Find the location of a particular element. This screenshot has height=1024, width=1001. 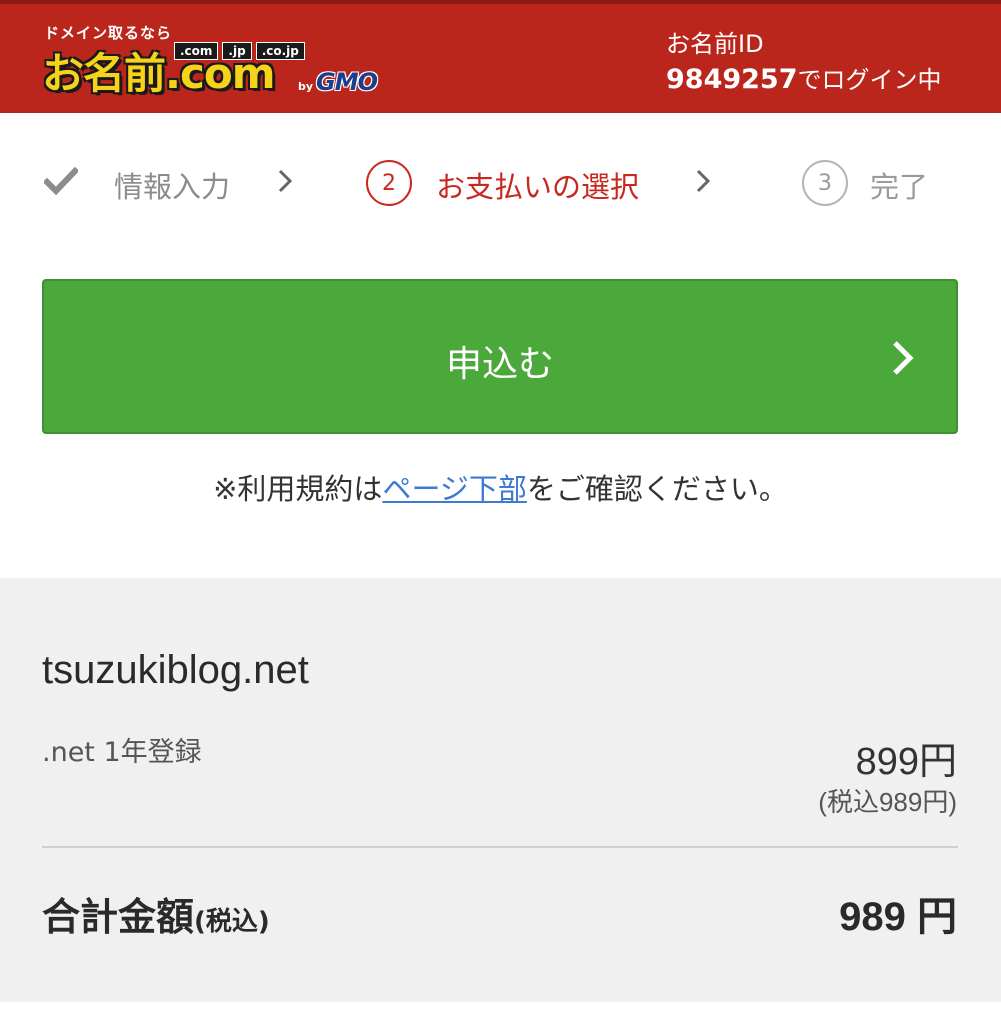

header-top-border is located at coordinates (500, 2).